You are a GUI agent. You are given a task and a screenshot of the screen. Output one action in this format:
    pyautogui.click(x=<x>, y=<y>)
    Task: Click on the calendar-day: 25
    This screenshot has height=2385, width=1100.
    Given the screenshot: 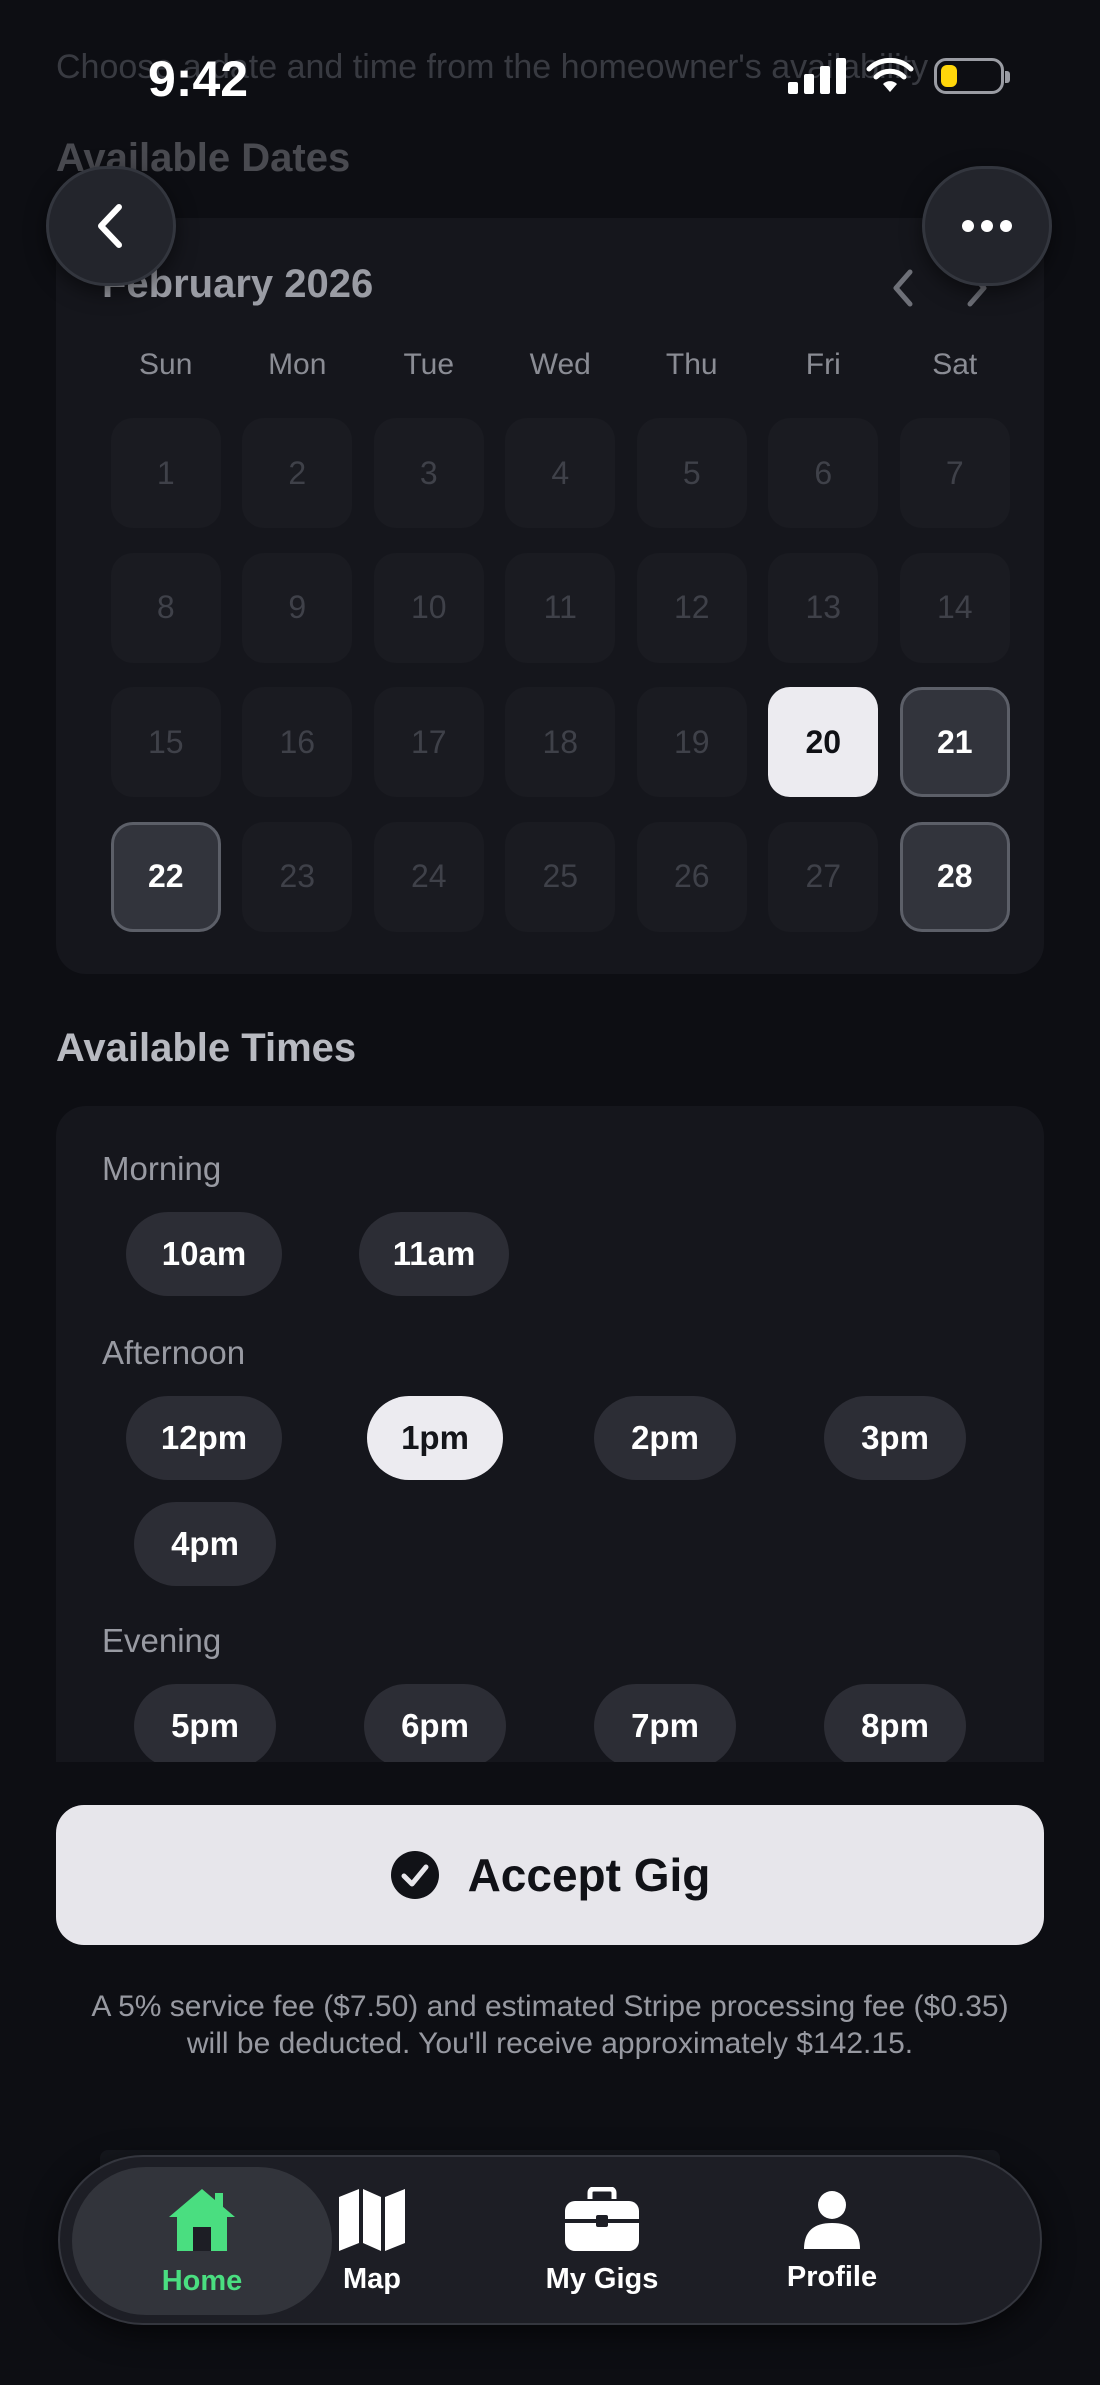 What is the action you would take?
    pyautogui.click(x=560, y=876)
    